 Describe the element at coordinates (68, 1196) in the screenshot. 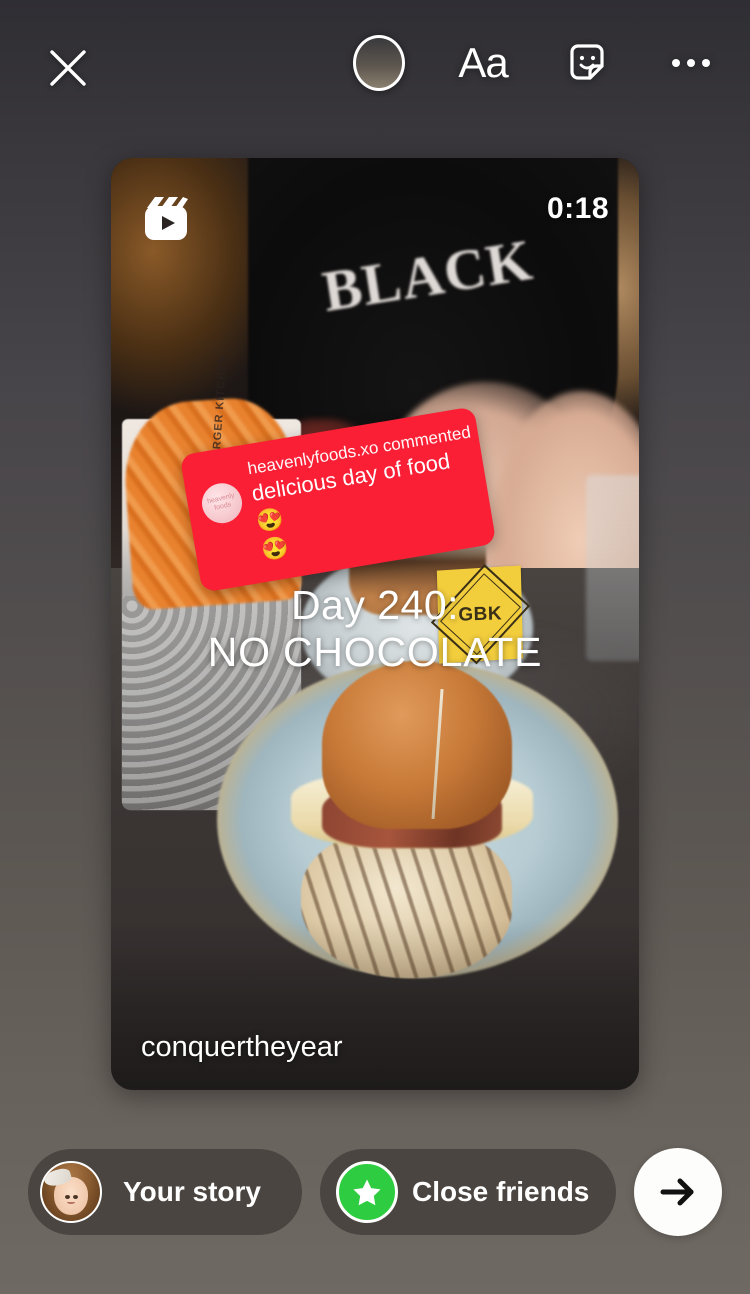

I see `avatar-eye-left` at that location.